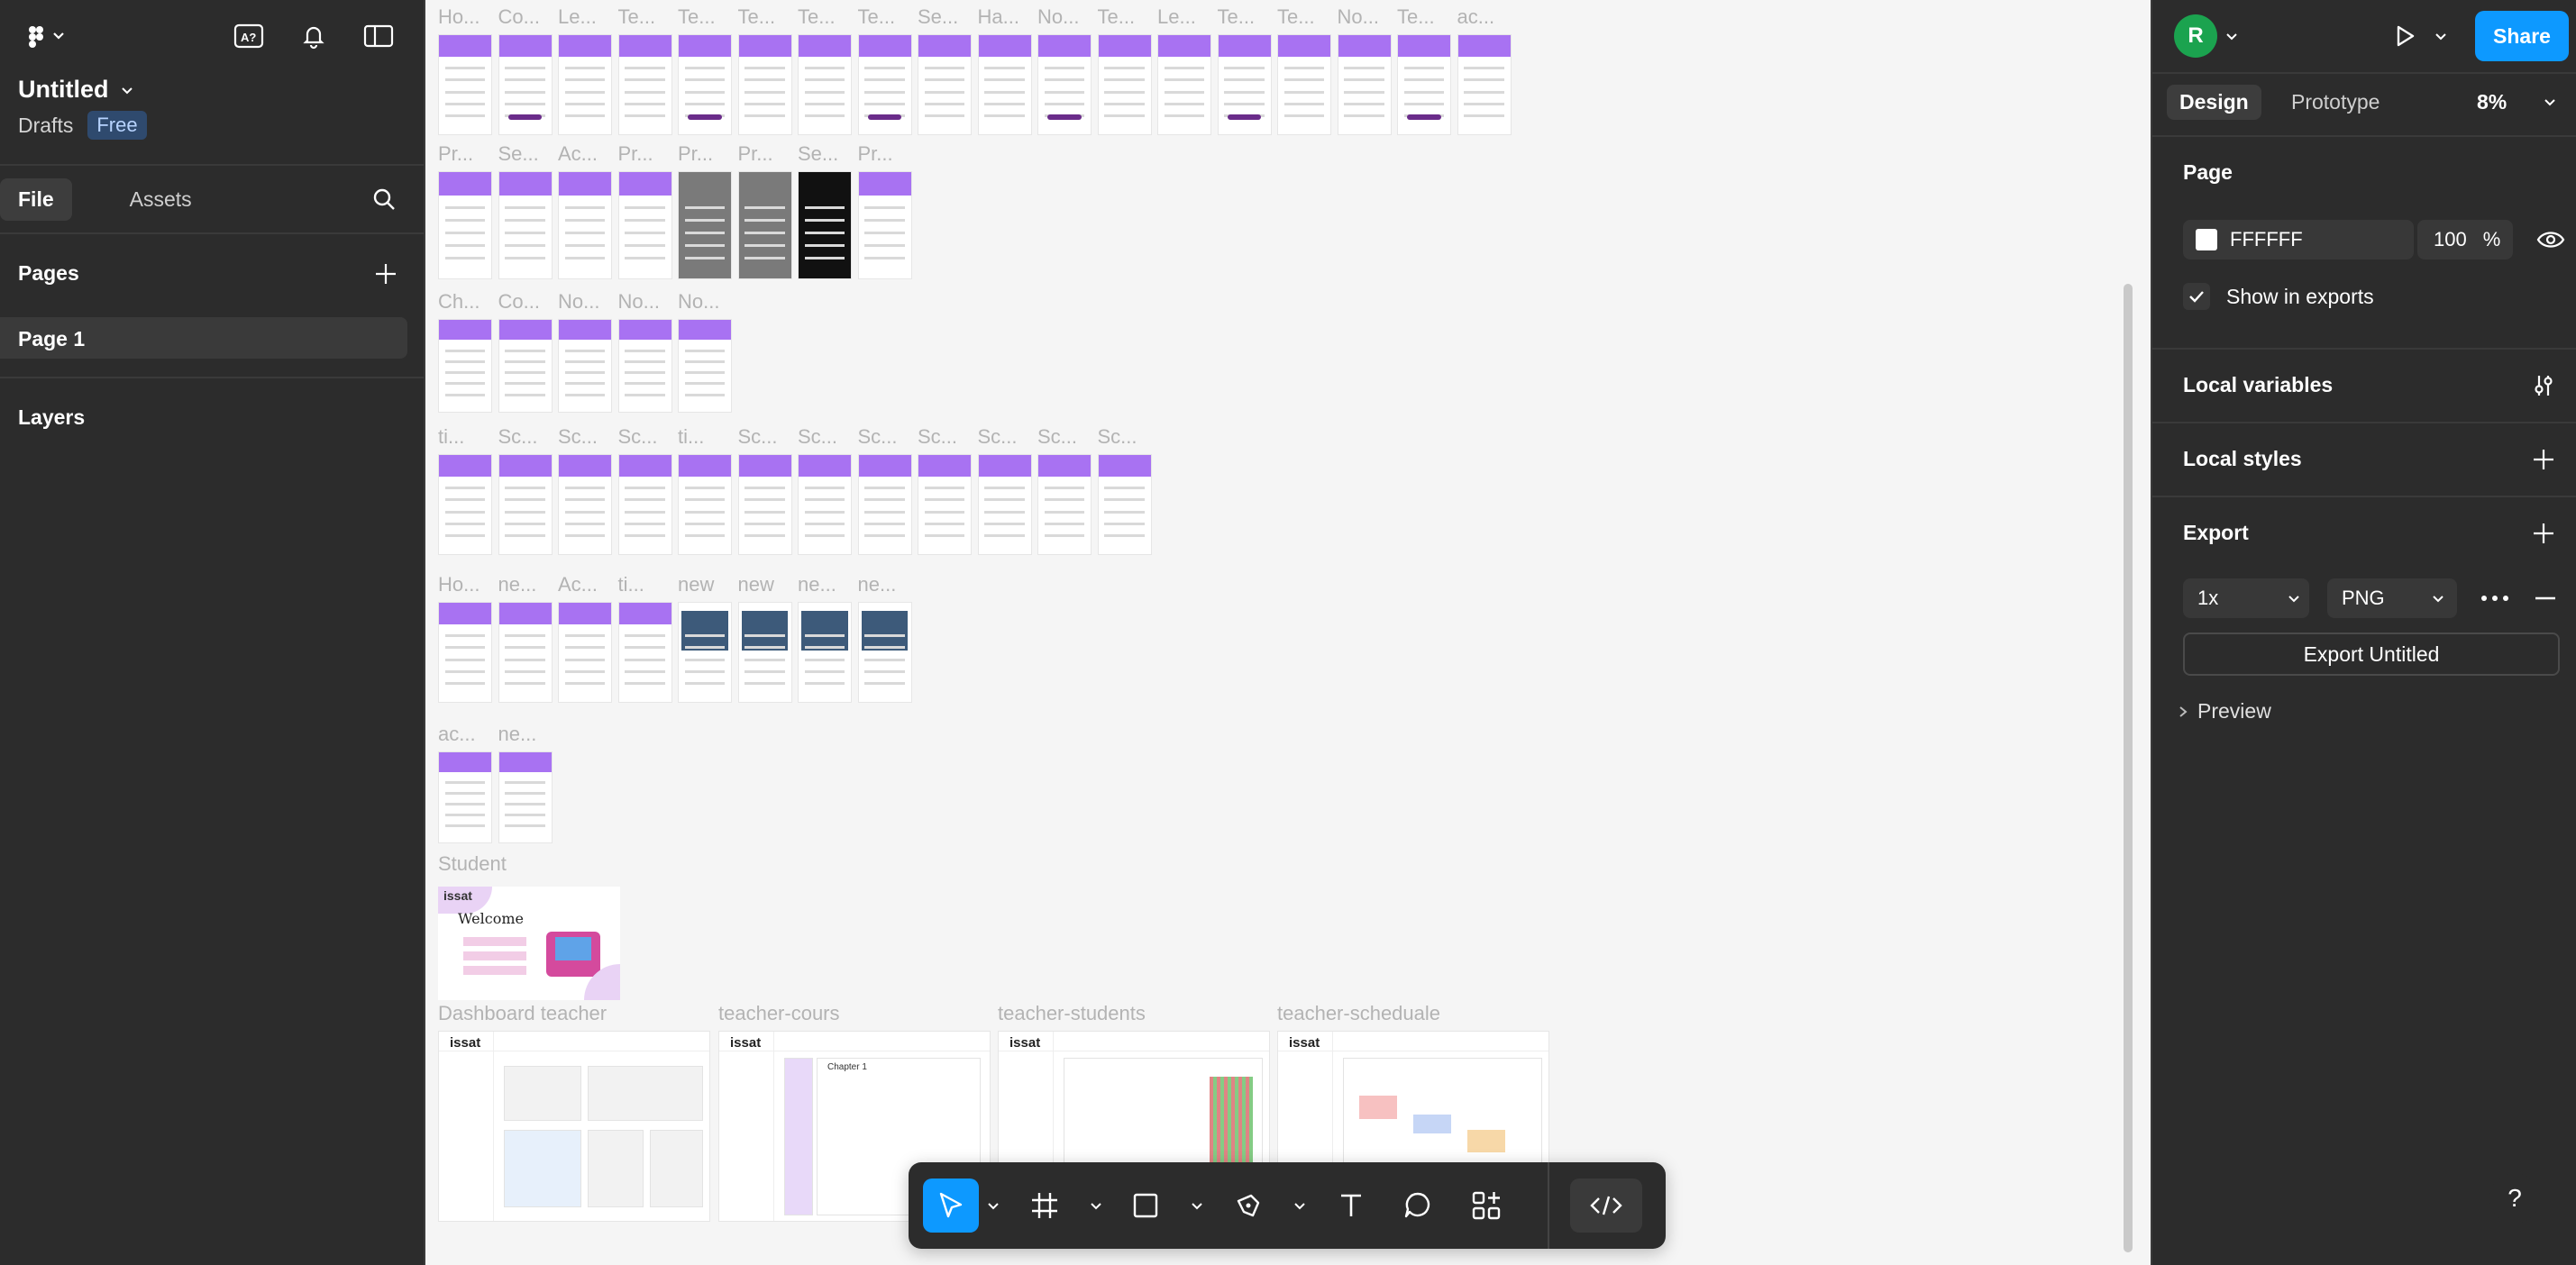 This screenshot has height=1265, width=2576. Describe the element at coordinates (1486, 1206) in the screenshot. I see `actions-tool-button` at that location.